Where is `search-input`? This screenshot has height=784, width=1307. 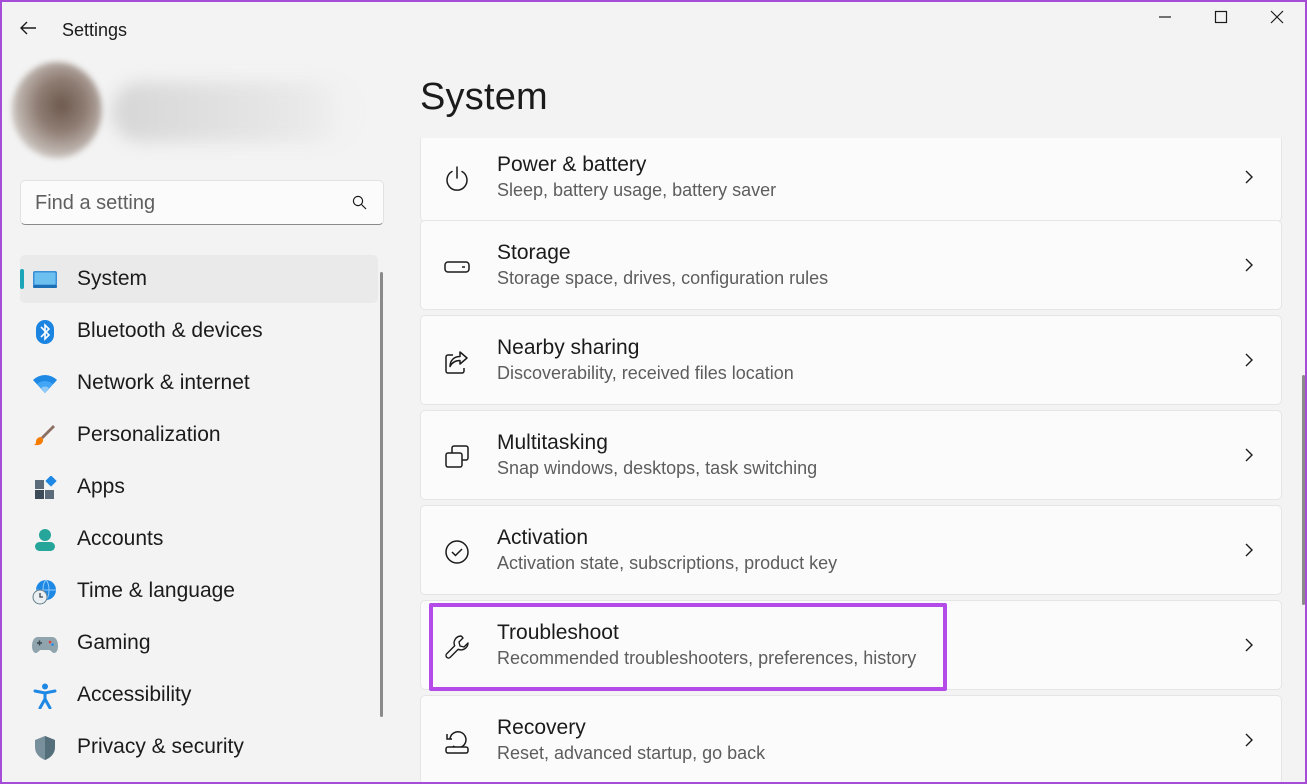
search-input is located at coordinates (185, 203).